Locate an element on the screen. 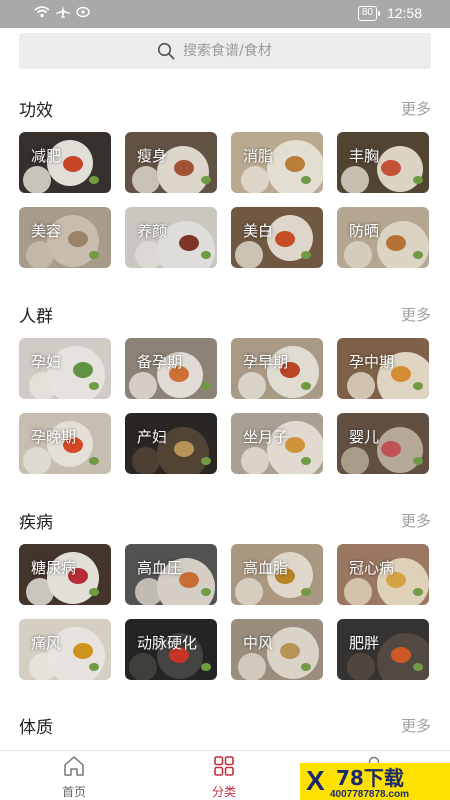 Image resolution: width=450 pixels, height=800 pixels. category-label: 孕妇 is located at coordinates (46, 362).